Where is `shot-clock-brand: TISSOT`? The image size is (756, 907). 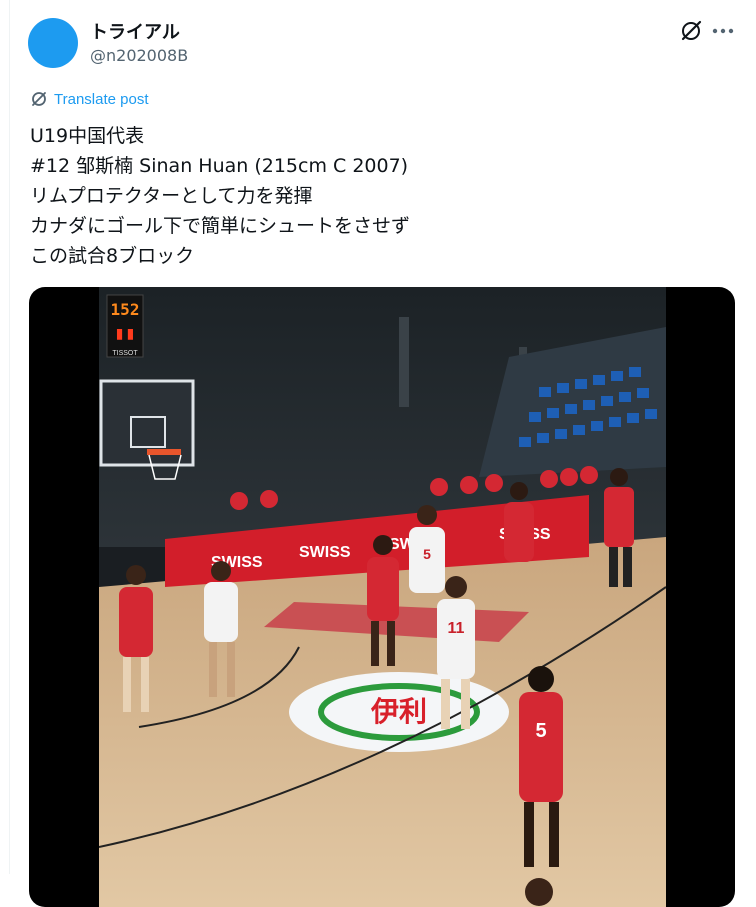 shot-clock-brand: TISSOT is located at coordinates (125, 353).